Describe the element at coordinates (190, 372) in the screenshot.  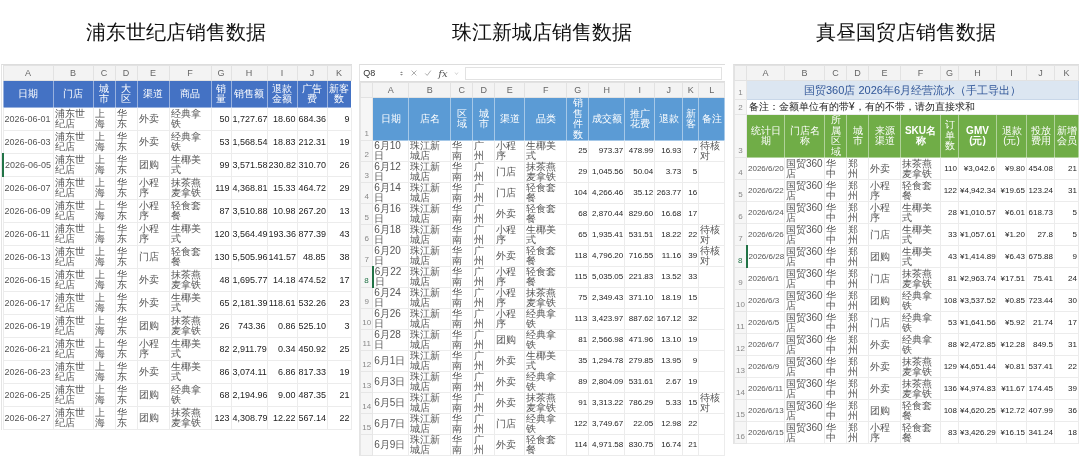
I see `table-cell: 生椰美式` at that location.